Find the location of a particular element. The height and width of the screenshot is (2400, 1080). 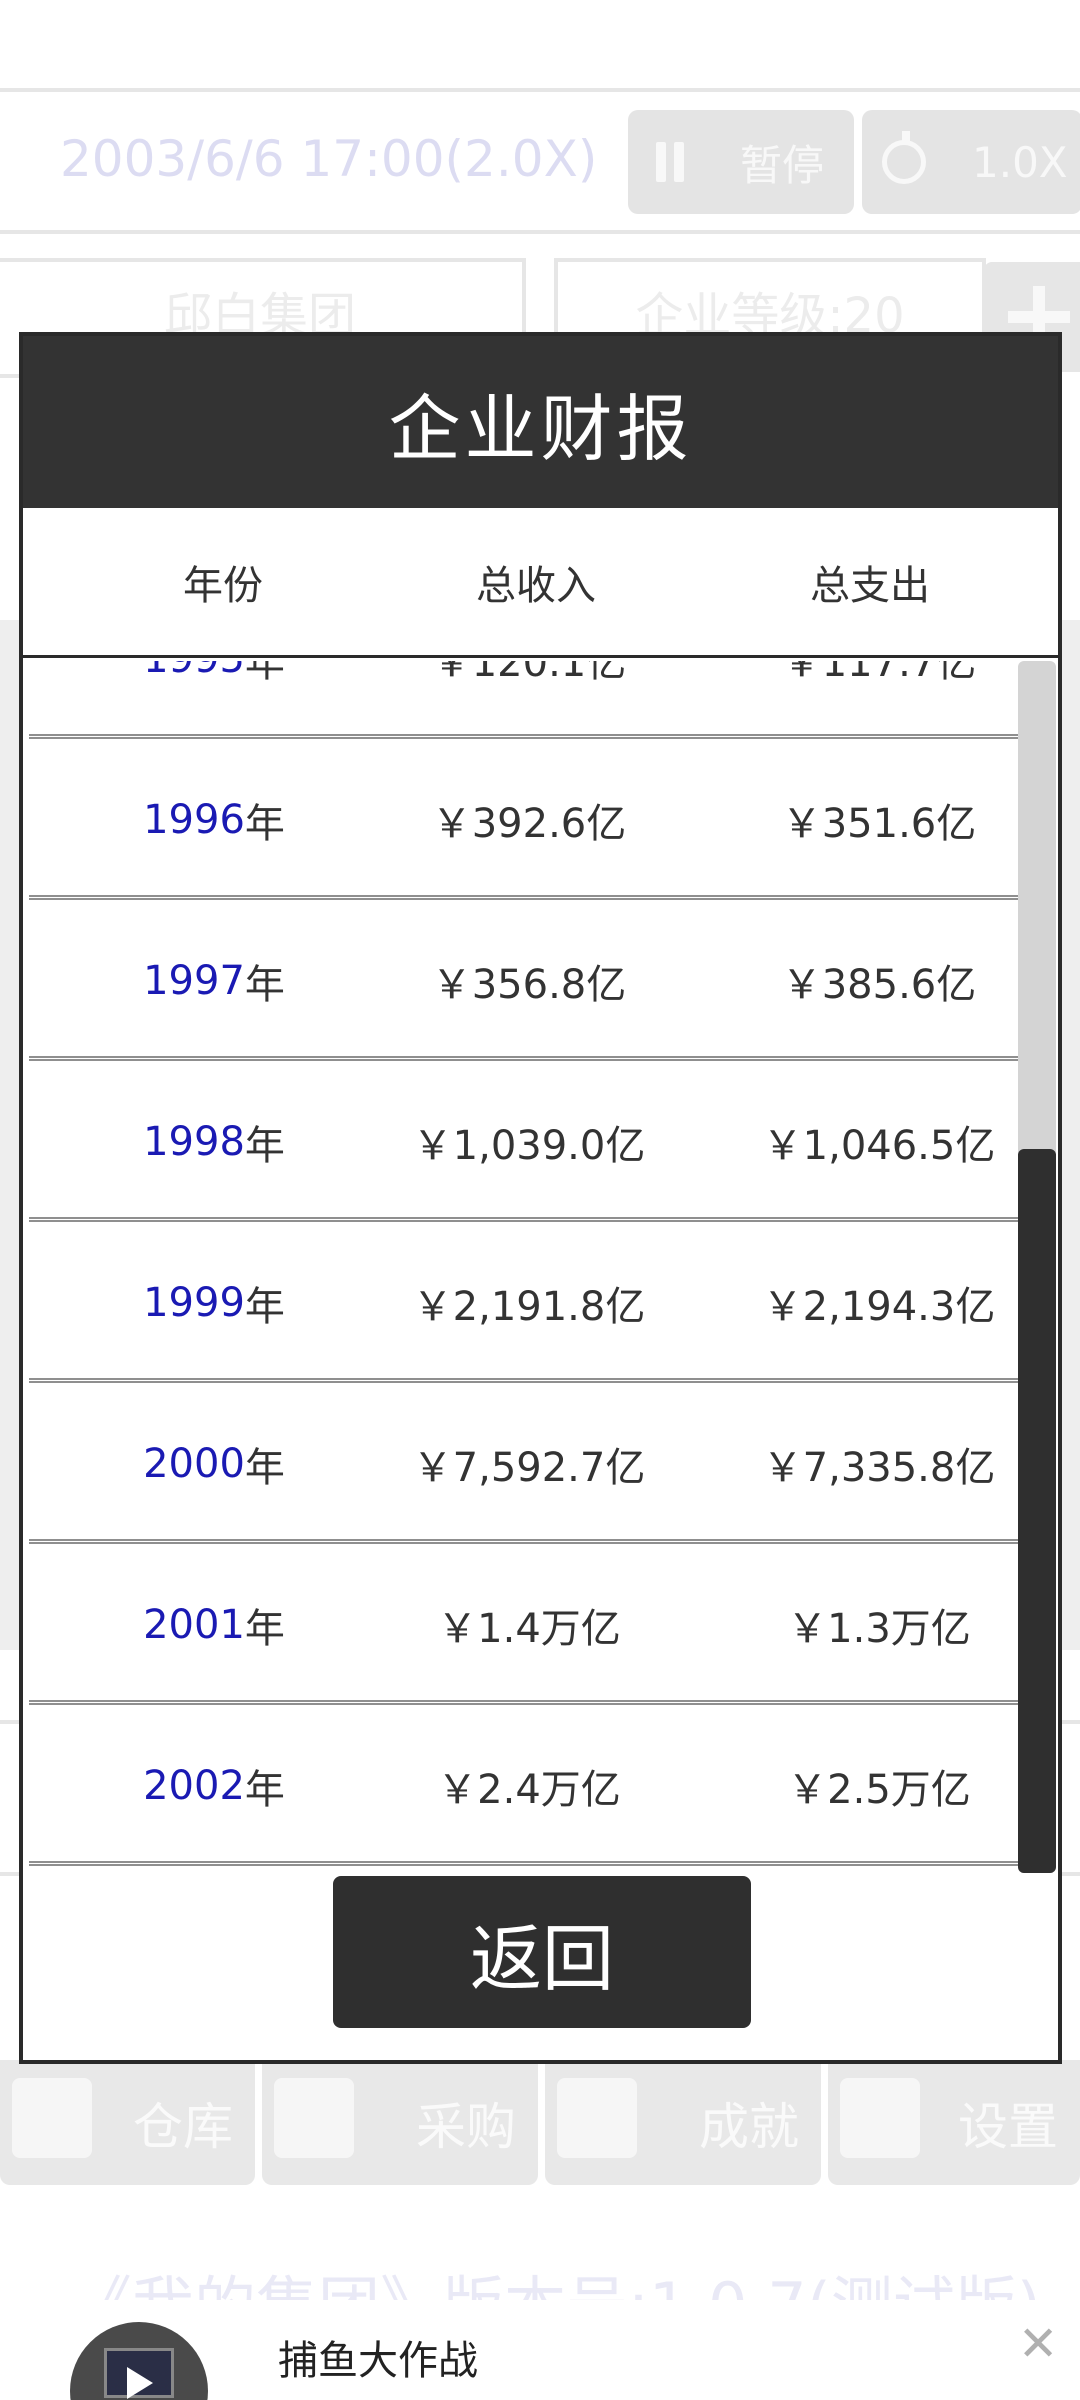

nav-label: 仓库 is located at coordinates (183, 2126).